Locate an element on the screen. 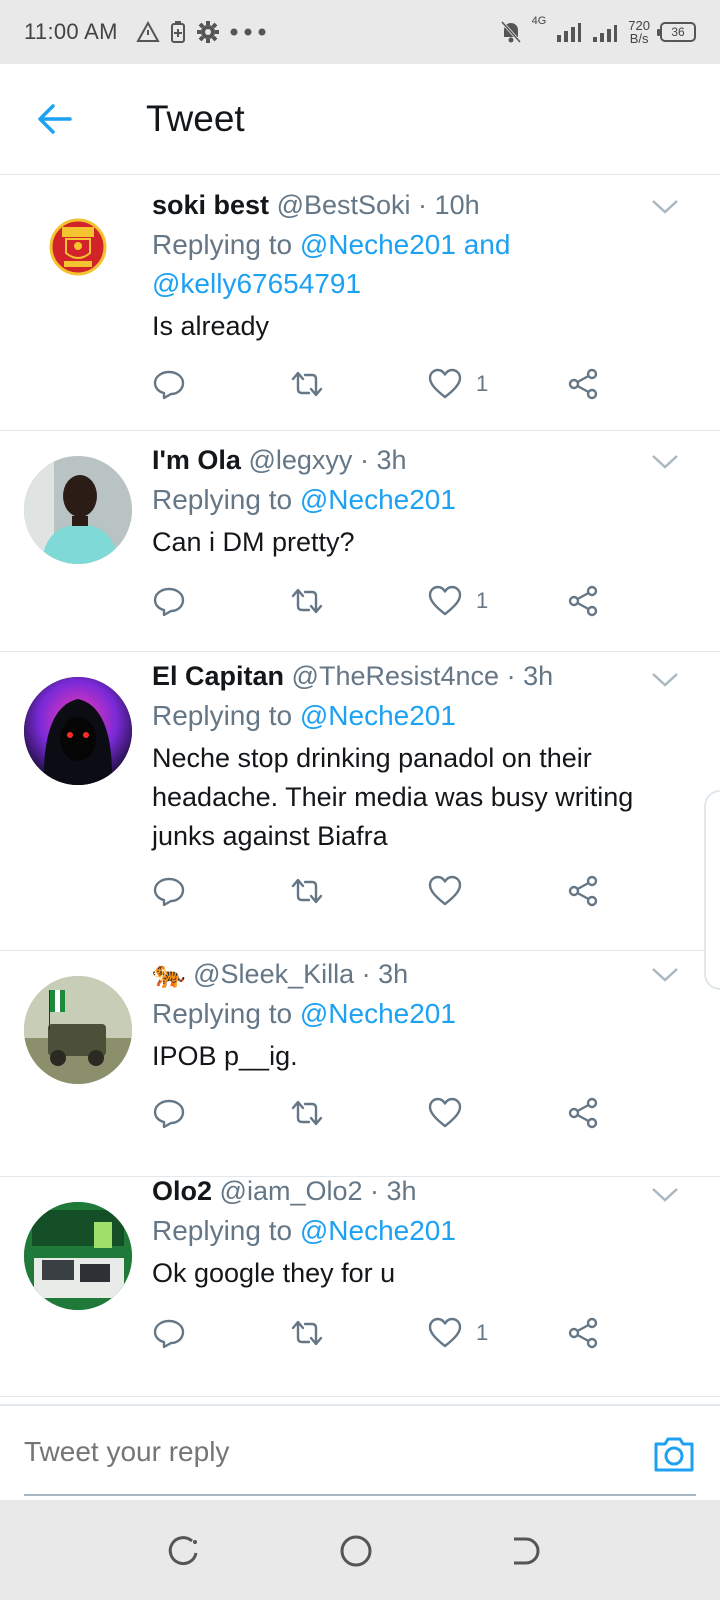 The width and height of the screenshot is (720, 1600). recent-apps-icon is located at coordinates (184, 1551).